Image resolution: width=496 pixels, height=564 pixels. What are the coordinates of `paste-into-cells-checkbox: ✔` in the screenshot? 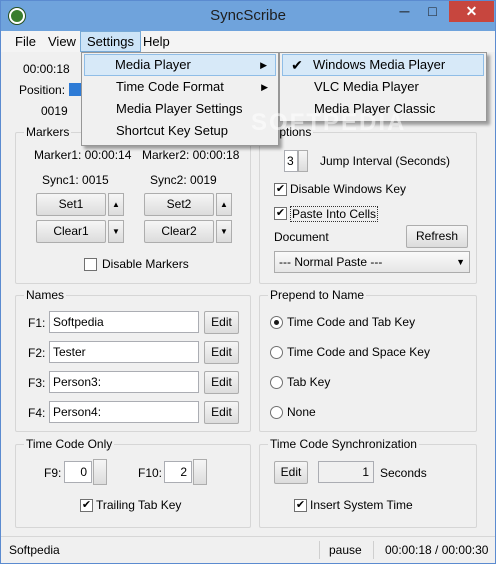 It's located at (280, 213).